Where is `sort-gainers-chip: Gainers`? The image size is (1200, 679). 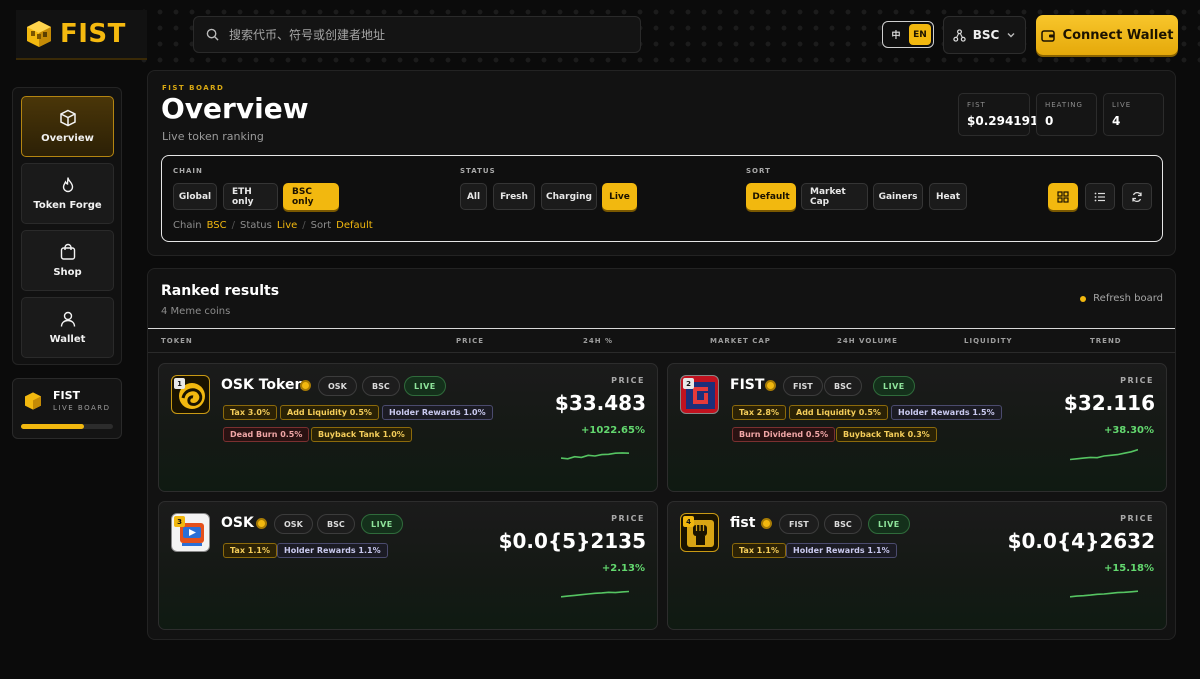
sort-gainers-chip: Gainers is located at coordinates (898, 196).